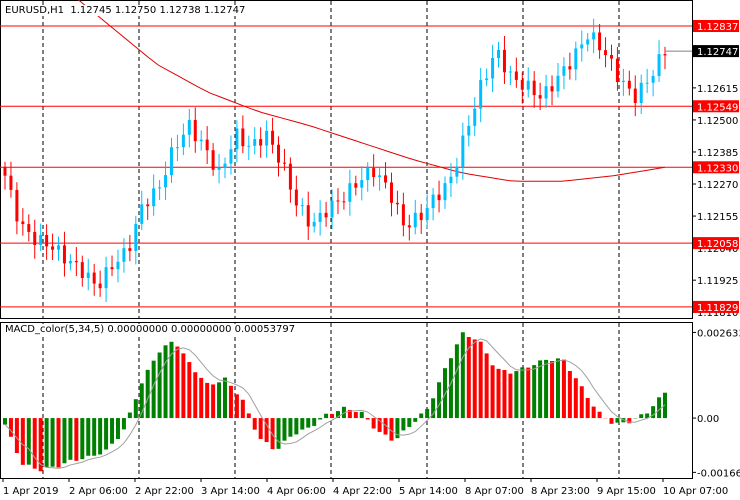  What do you see at coordinates (717, 107) in the screenshot?
I see `level-price-label: 1.12549` at bounding box center [717, 107].